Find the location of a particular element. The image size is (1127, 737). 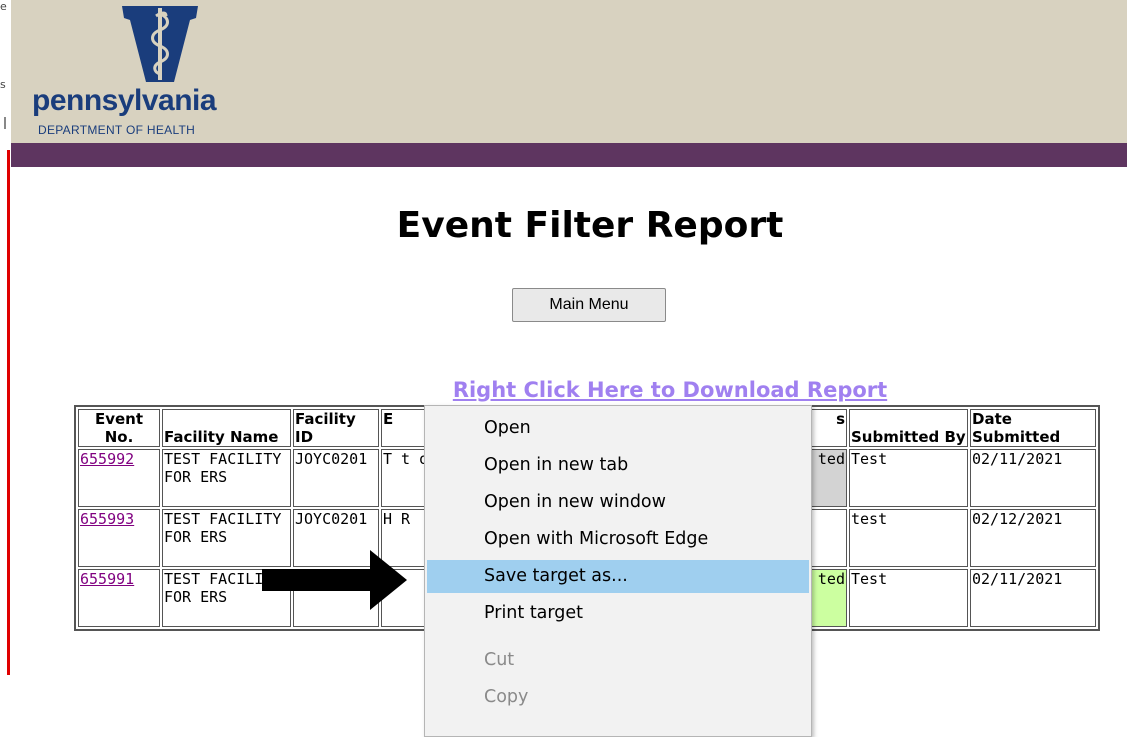

header-date-submitted: Date Submitted is located at coordinates (1033, 428).